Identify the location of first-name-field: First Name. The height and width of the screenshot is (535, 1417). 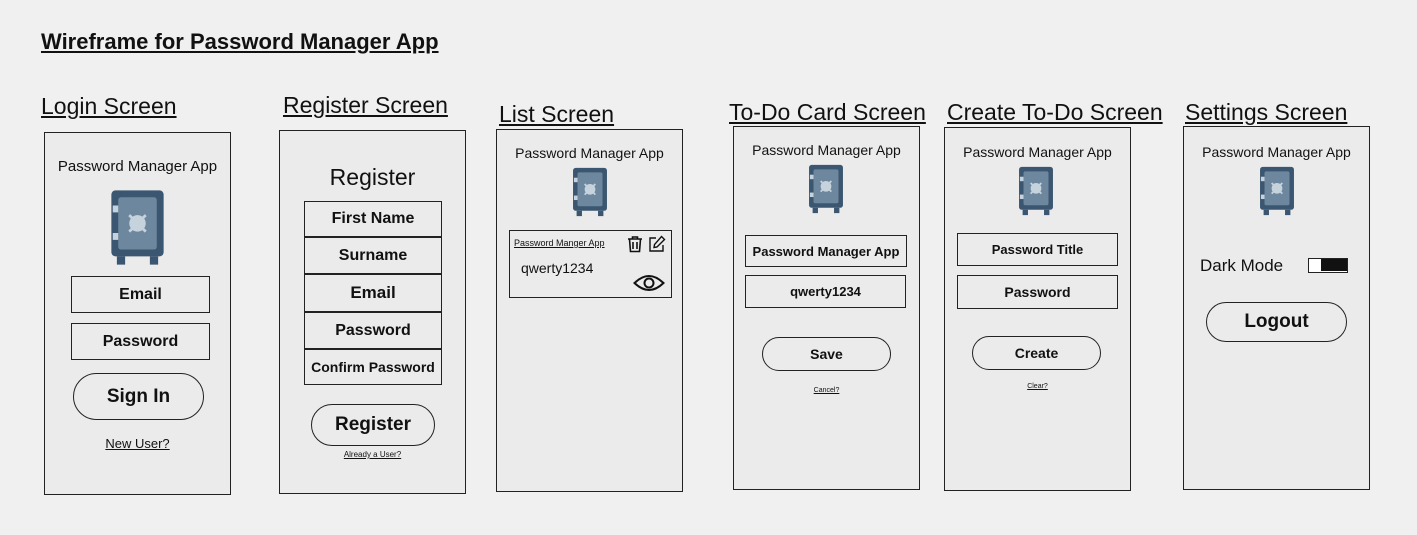
(373, 219).